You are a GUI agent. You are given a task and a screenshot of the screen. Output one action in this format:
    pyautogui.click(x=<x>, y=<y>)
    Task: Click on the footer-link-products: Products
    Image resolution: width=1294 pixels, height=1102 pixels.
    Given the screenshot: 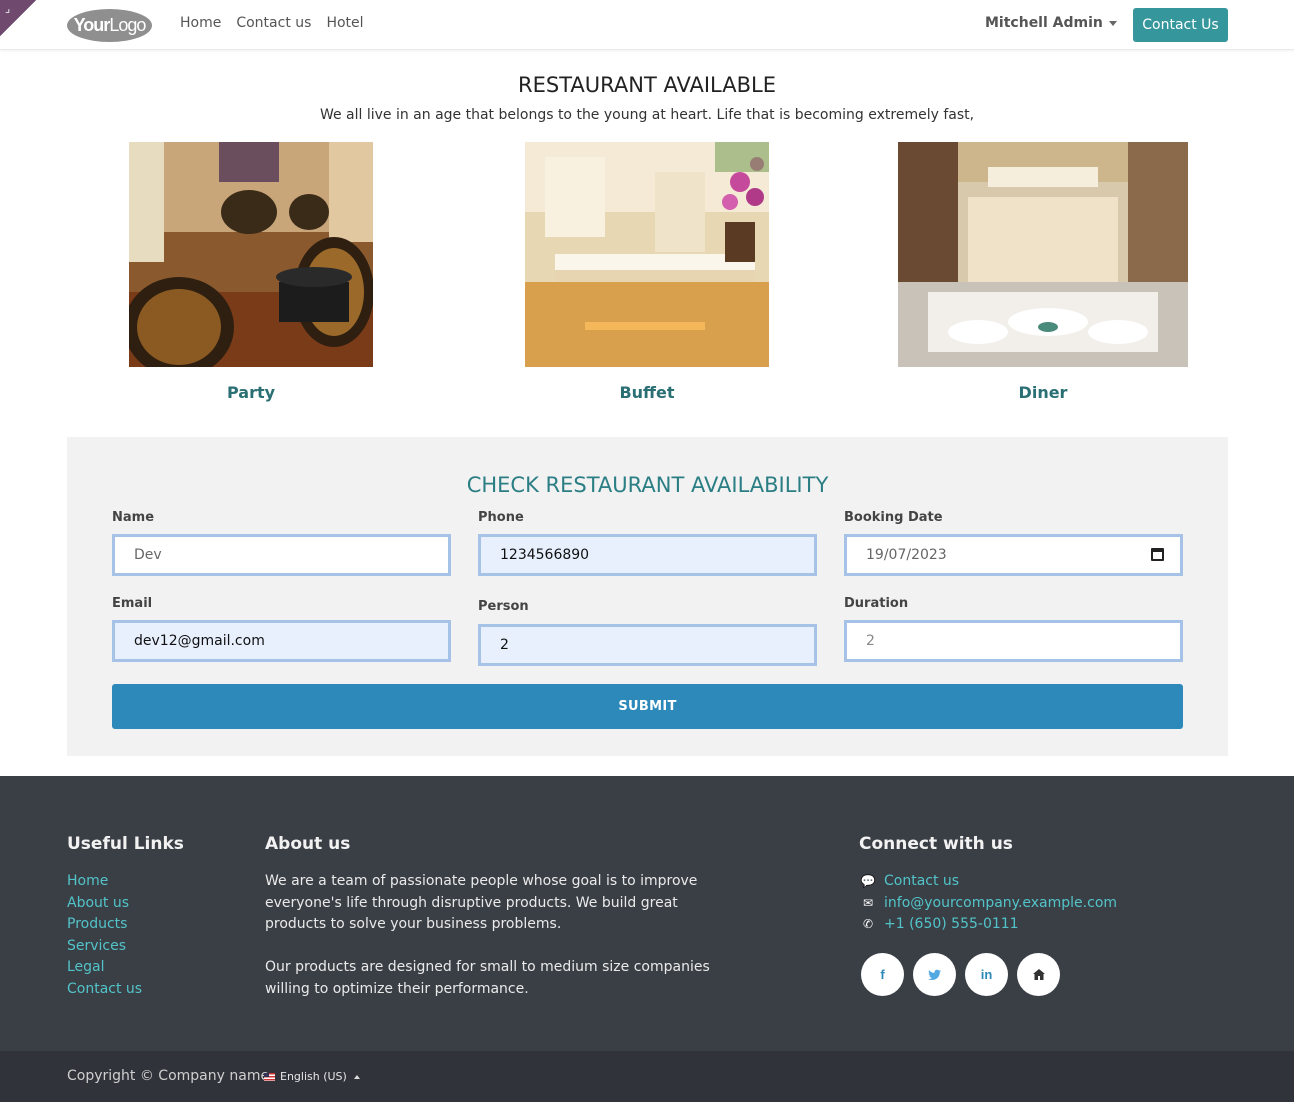 What is the action you would take?
    pyautogui.click(x=104, y=925)
    